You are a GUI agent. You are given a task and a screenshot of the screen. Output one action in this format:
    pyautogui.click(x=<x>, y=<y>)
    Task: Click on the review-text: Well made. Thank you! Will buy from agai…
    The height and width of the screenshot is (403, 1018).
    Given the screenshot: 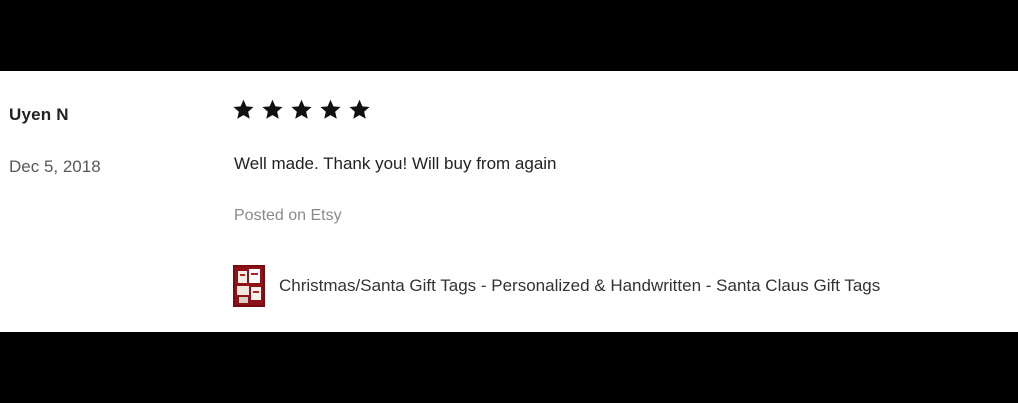 What is the action you would take?
    pyautogui.click(x=395, y=163)
    